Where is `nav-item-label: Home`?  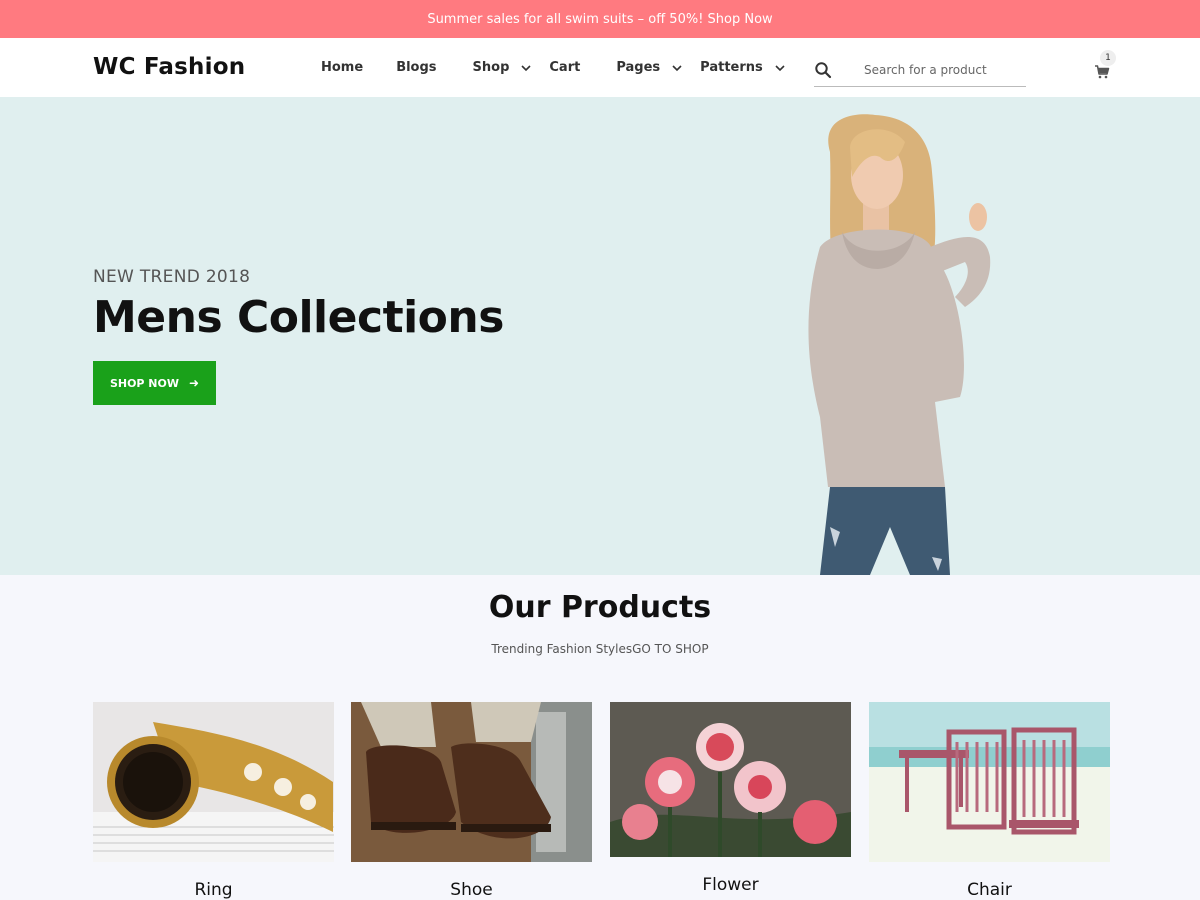
nav-item-label: Home is located at coordinates (342, 67).